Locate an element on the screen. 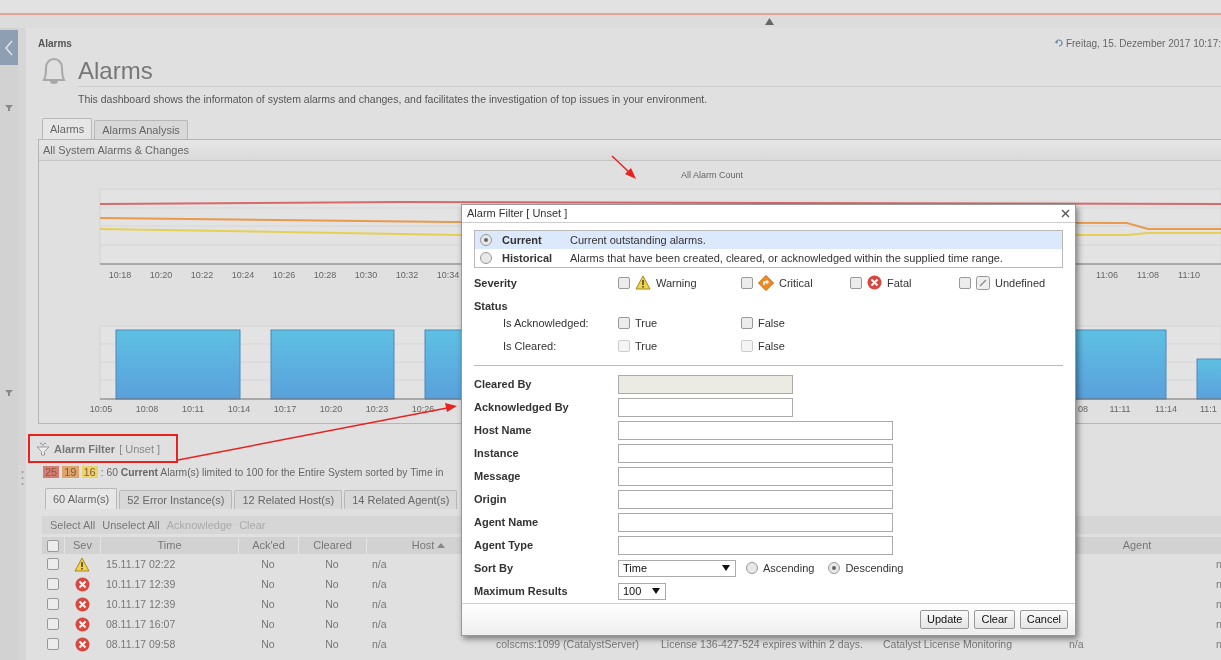 This screenshot has height=660, width=1221. field-label: Is Cleared: is located at coordinates (530, 346).